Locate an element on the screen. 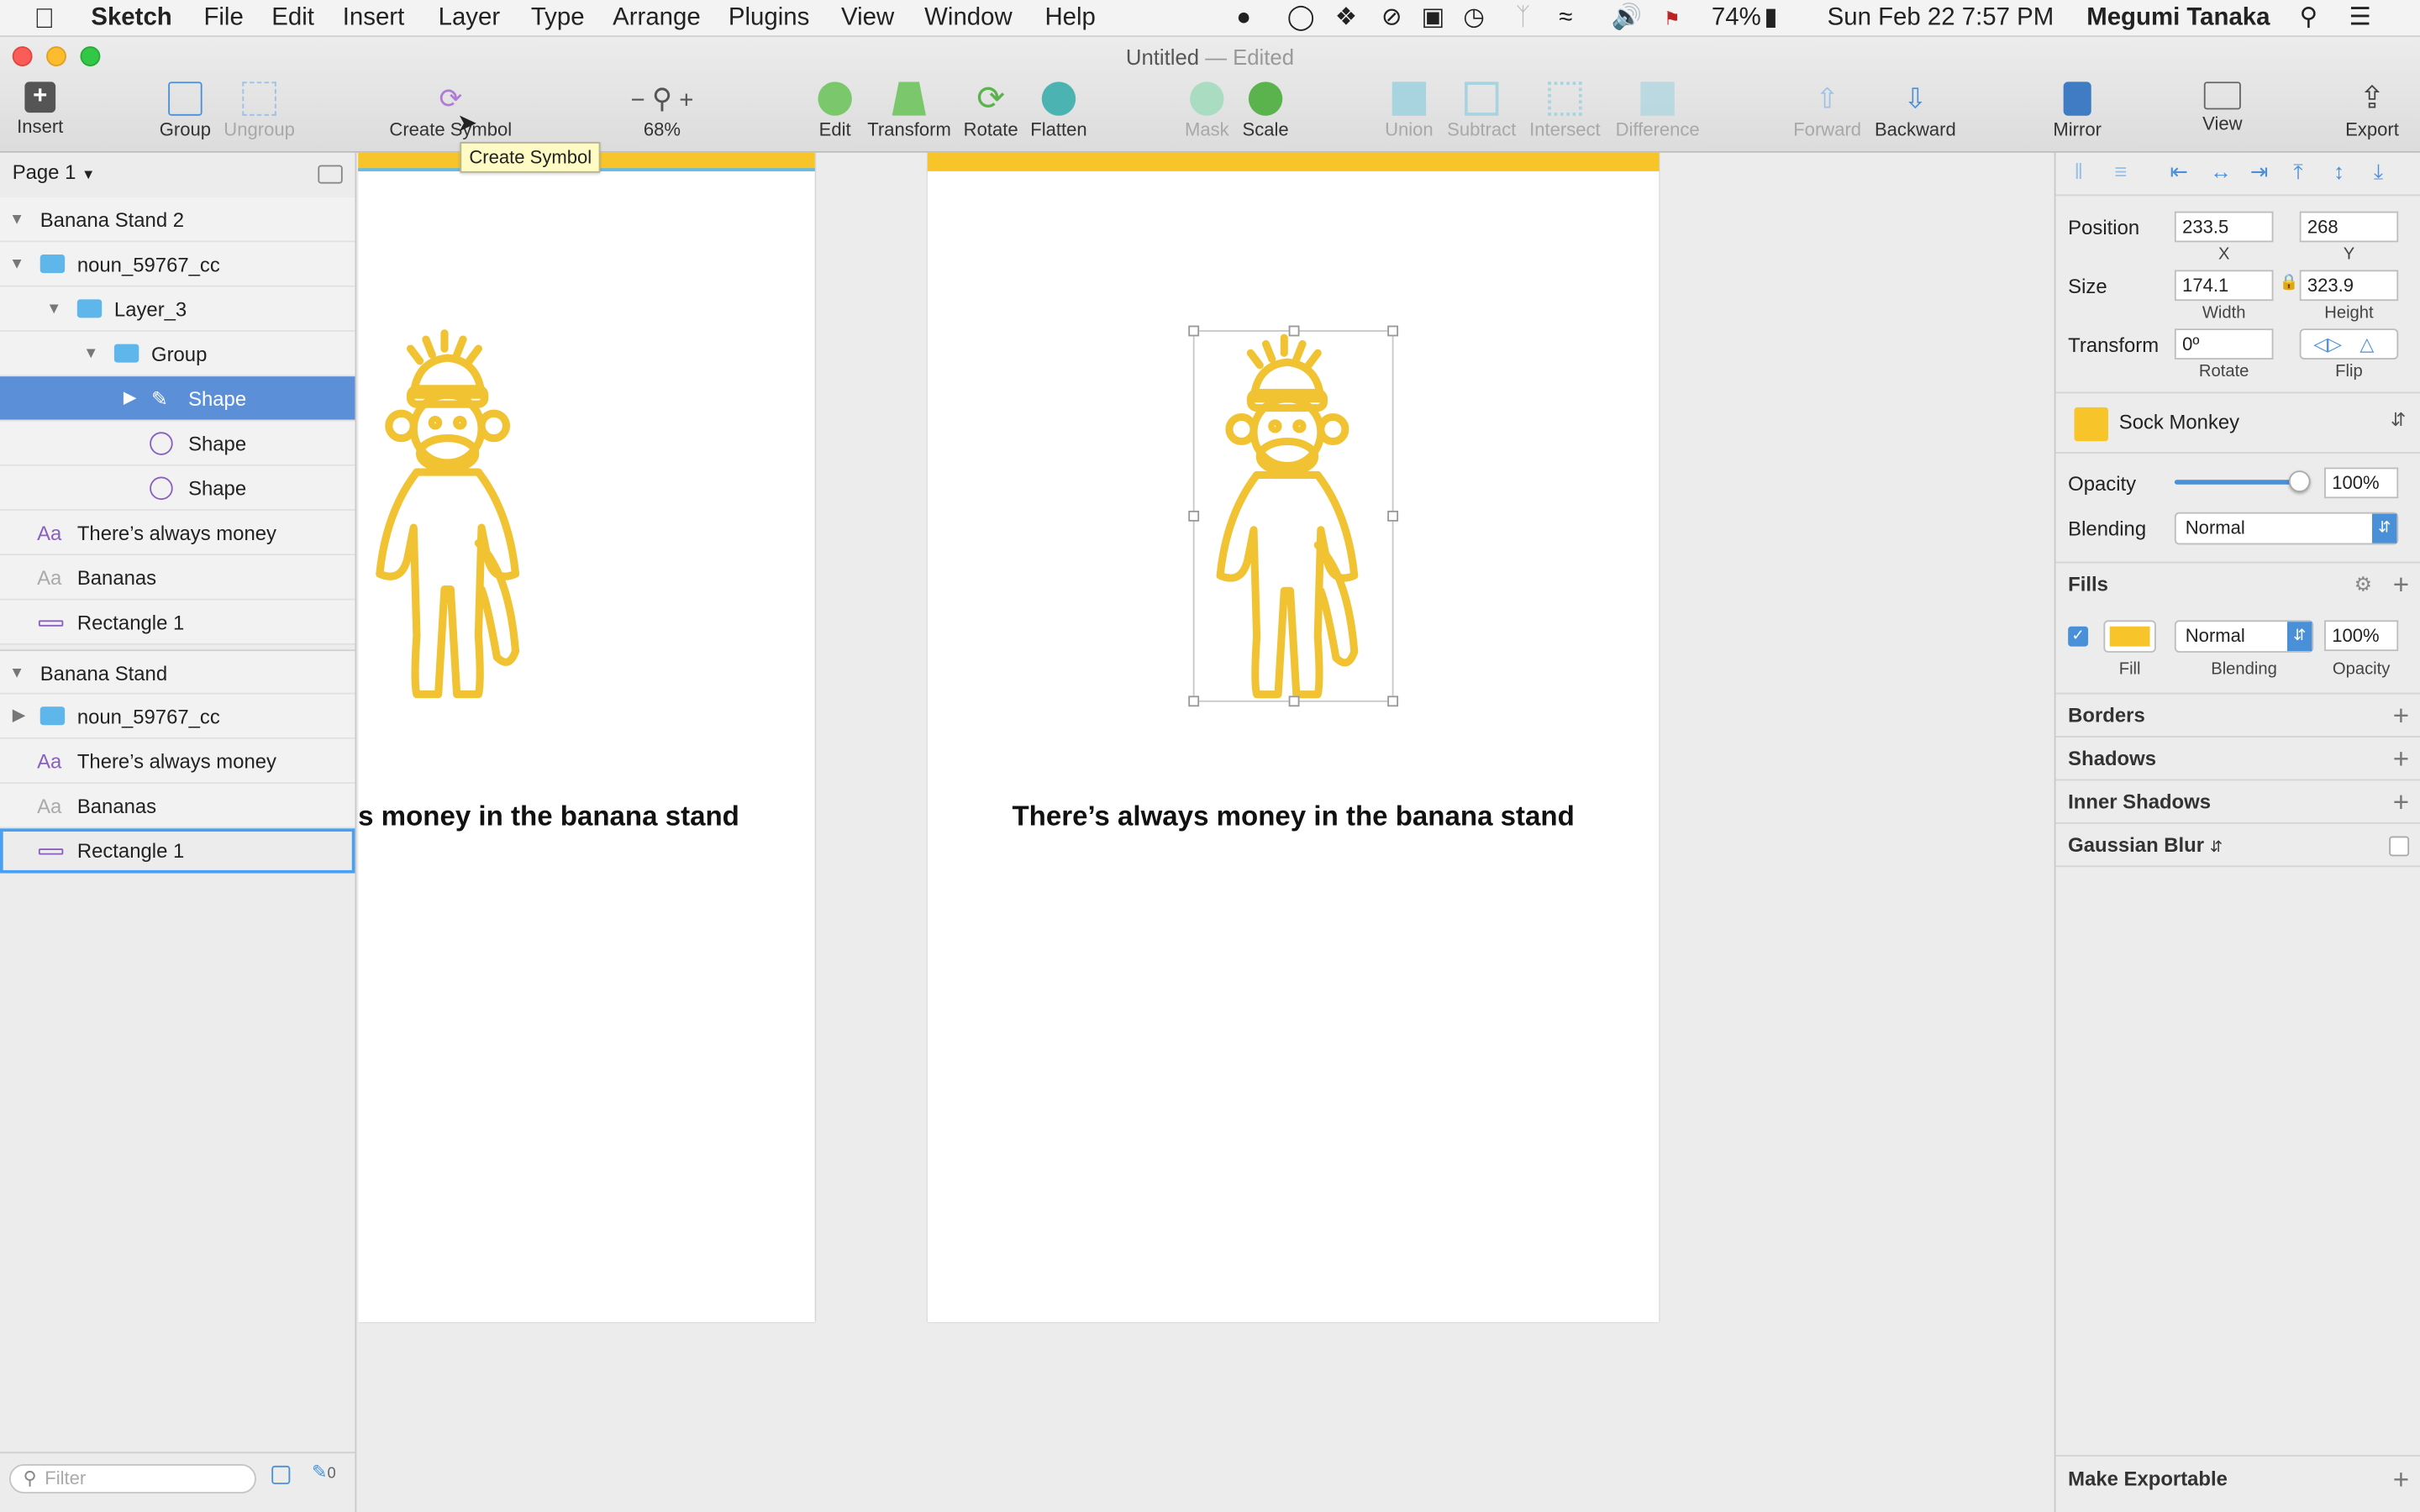 The width and height of the screenshot is (2420, 1512). scale-button: Scale is located at coordinates (1265, 110).